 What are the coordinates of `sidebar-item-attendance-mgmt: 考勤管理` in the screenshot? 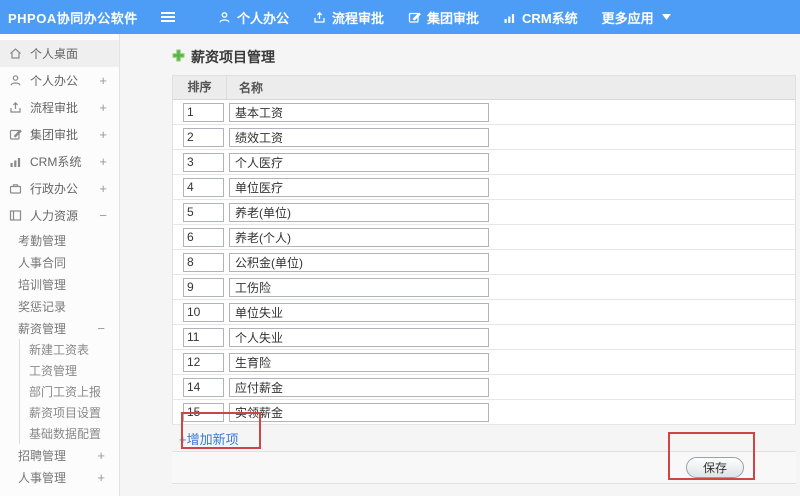 It's located at (59, 240).